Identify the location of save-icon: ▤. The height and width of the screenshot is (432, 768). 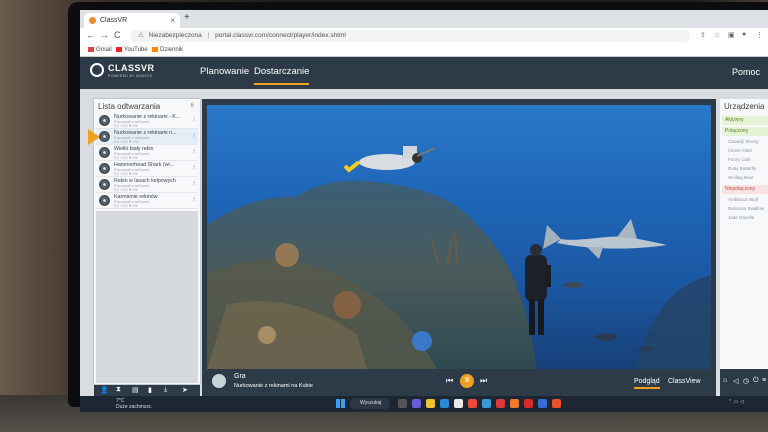
(135, 390).